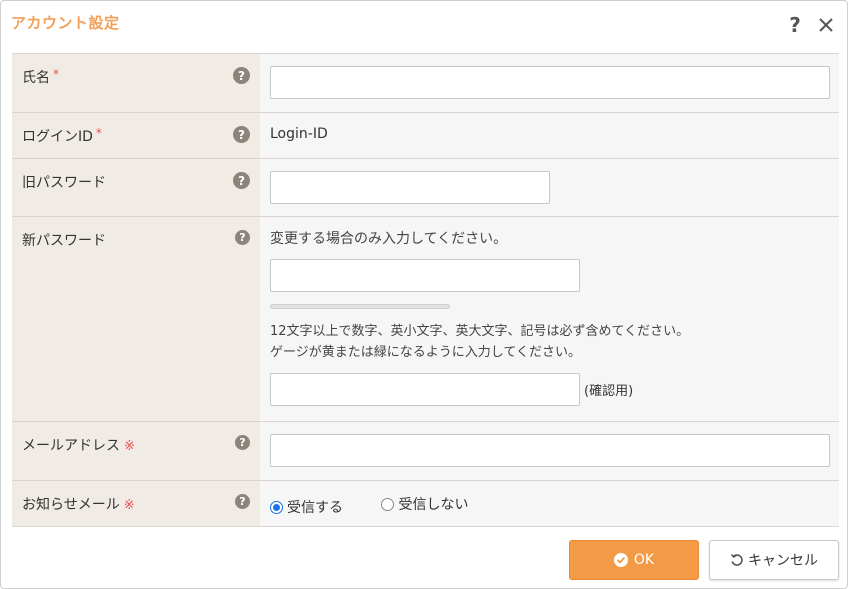 The height and width of the screenshot is (589, 848). I want to click on password-hint-line2: ゲージが黄または緑になるように入力してください。, so click(425, 352).